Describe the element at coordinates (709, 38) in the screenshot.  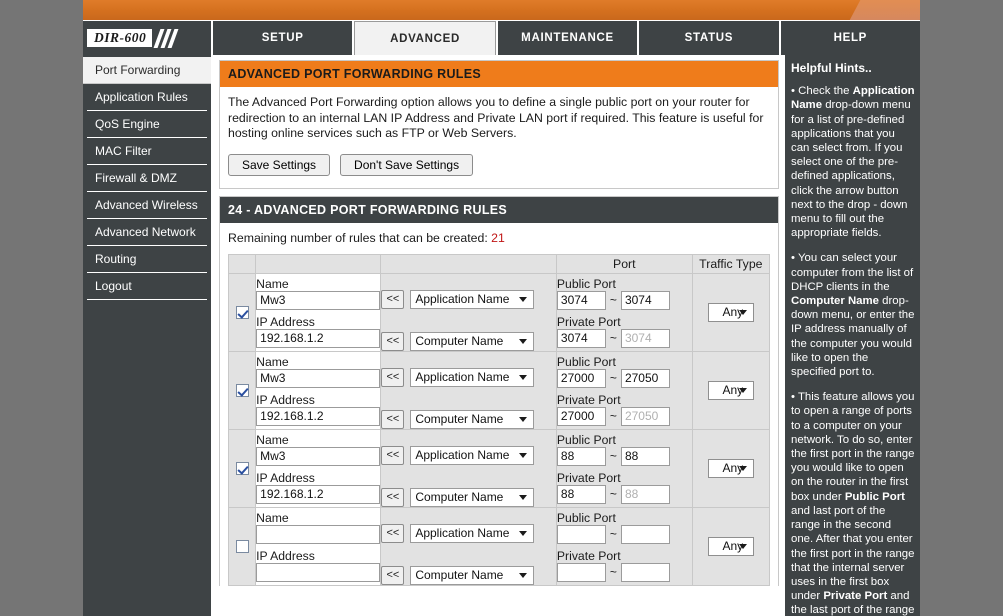
I see `nav-tab-status: STATUS` at that location.